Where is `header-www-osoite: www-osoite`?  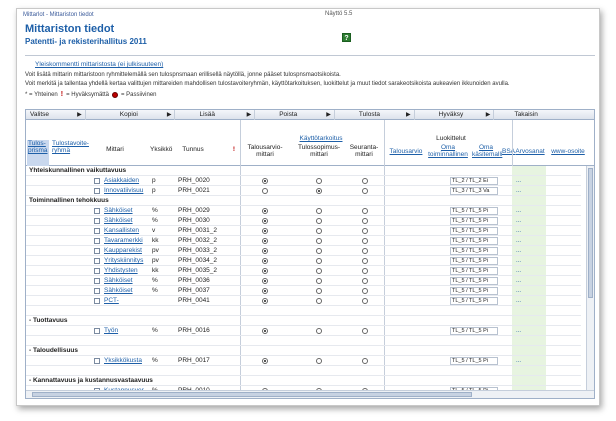 header-www-osoite: www-osoite is located at coordinates (568, 151).